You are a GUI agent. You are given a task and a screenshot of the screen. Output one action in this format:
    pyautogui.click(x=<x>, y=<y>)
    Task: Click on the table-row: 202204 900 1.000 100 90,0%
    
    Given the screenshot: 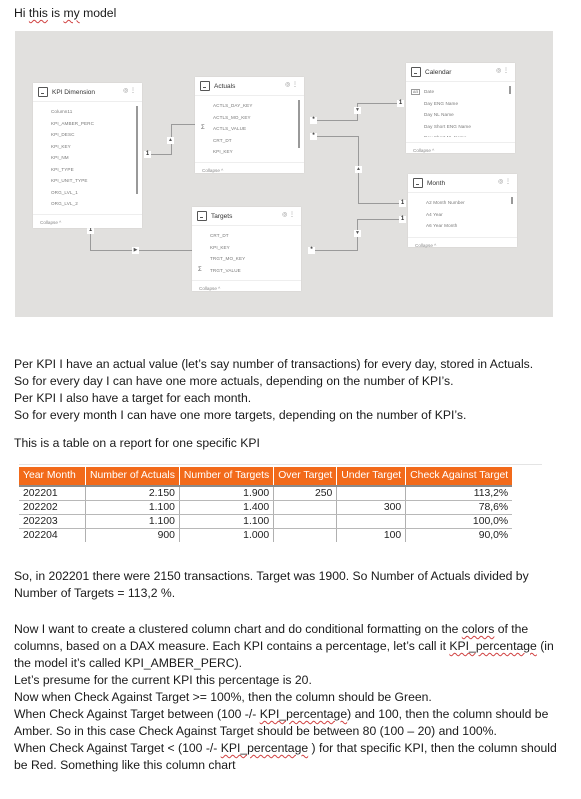 What is the action you would take?
    pyautogui.click(x=265, y=535)
    